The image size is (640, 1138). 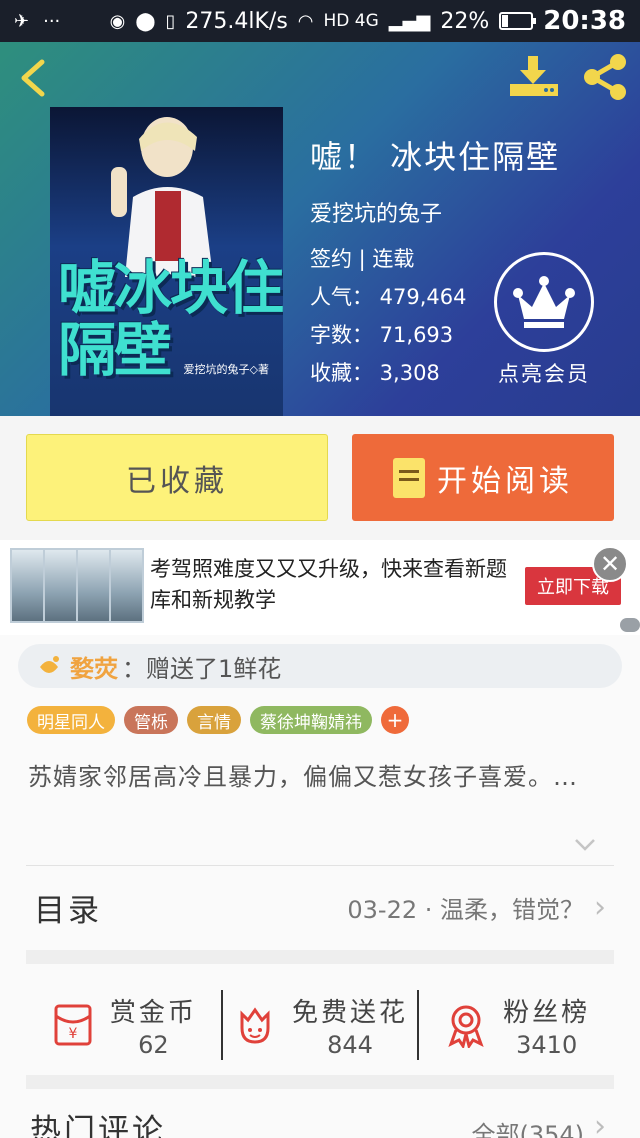 What do you see at coordinates (214, 720) in the screenshot?
I see `tag: 言情` at bounding box center [214, 720].